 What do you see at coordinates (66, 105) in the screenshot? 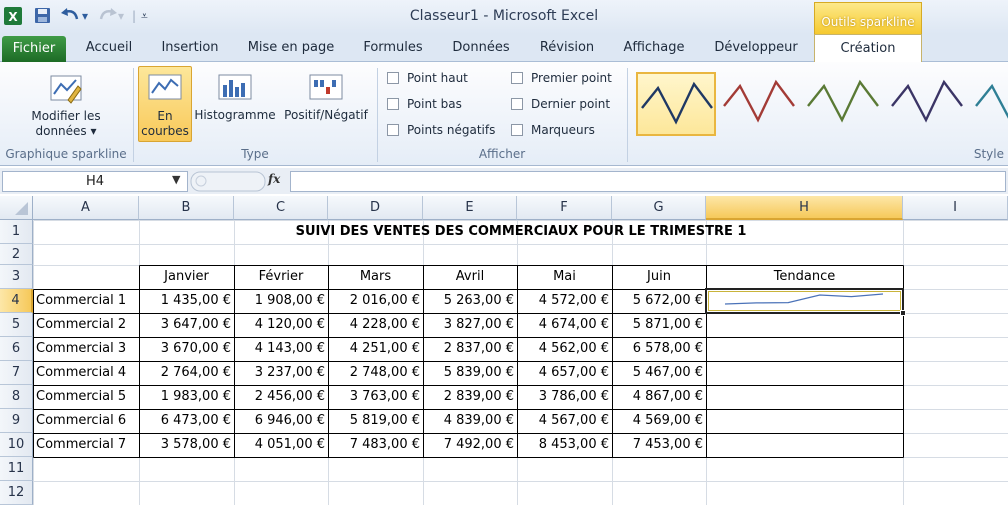
I see `edit-data-button: Modifier les données ▾` at bounding box center [66, 105].